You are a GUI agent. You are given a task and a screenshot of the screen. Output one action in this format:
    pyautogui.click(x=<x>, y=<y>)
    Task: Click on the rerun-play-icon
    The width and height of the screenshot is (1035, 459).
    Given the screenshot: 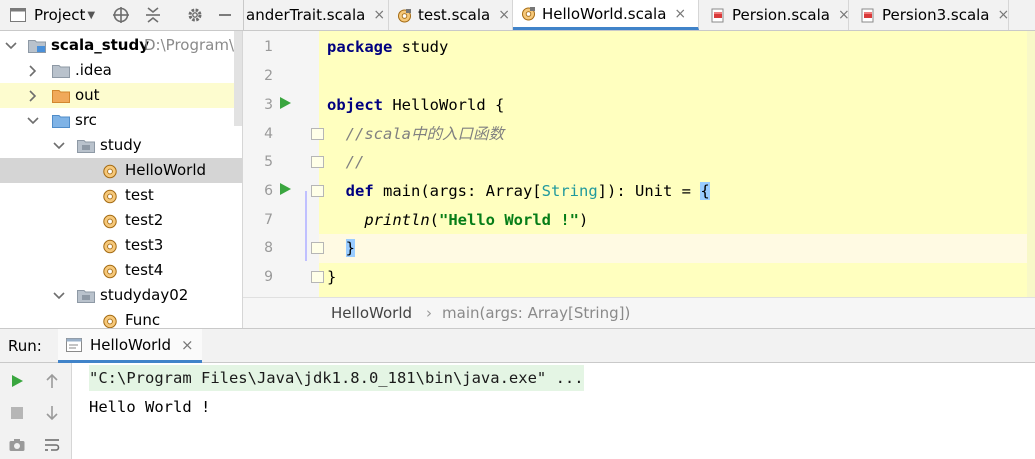 What is the action you would take?
    pyautogui.click(x=17, y=381)
    